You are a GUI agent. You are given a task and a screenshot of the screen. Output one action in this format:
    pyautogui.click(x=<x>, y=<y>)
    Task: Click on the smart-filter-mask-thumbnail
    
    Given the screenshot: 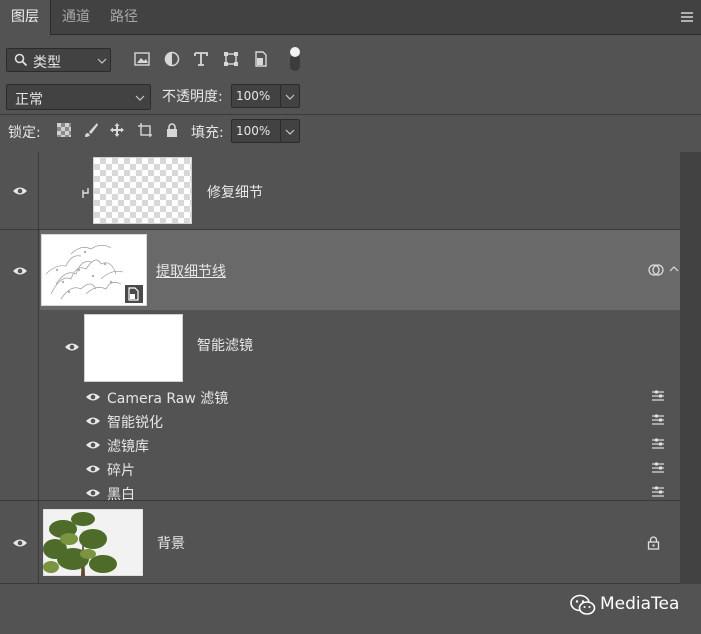 What is the action you would take?
    pyautogui.click(x=133, y=348)
    